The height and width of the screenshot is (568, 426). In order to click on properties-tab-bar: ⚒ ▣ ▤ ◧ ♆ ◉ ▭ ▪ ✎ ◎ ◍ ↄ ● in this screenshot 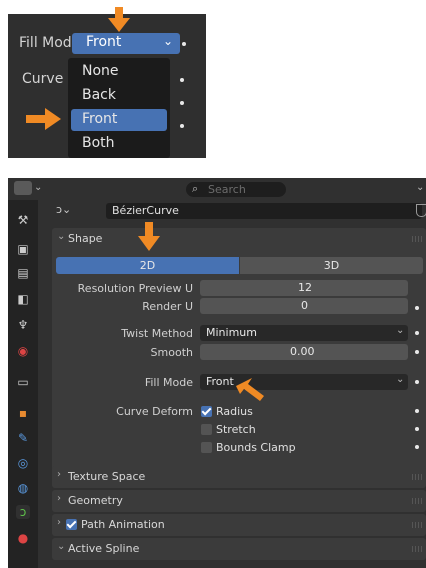, I will do `click(23, 384)`.